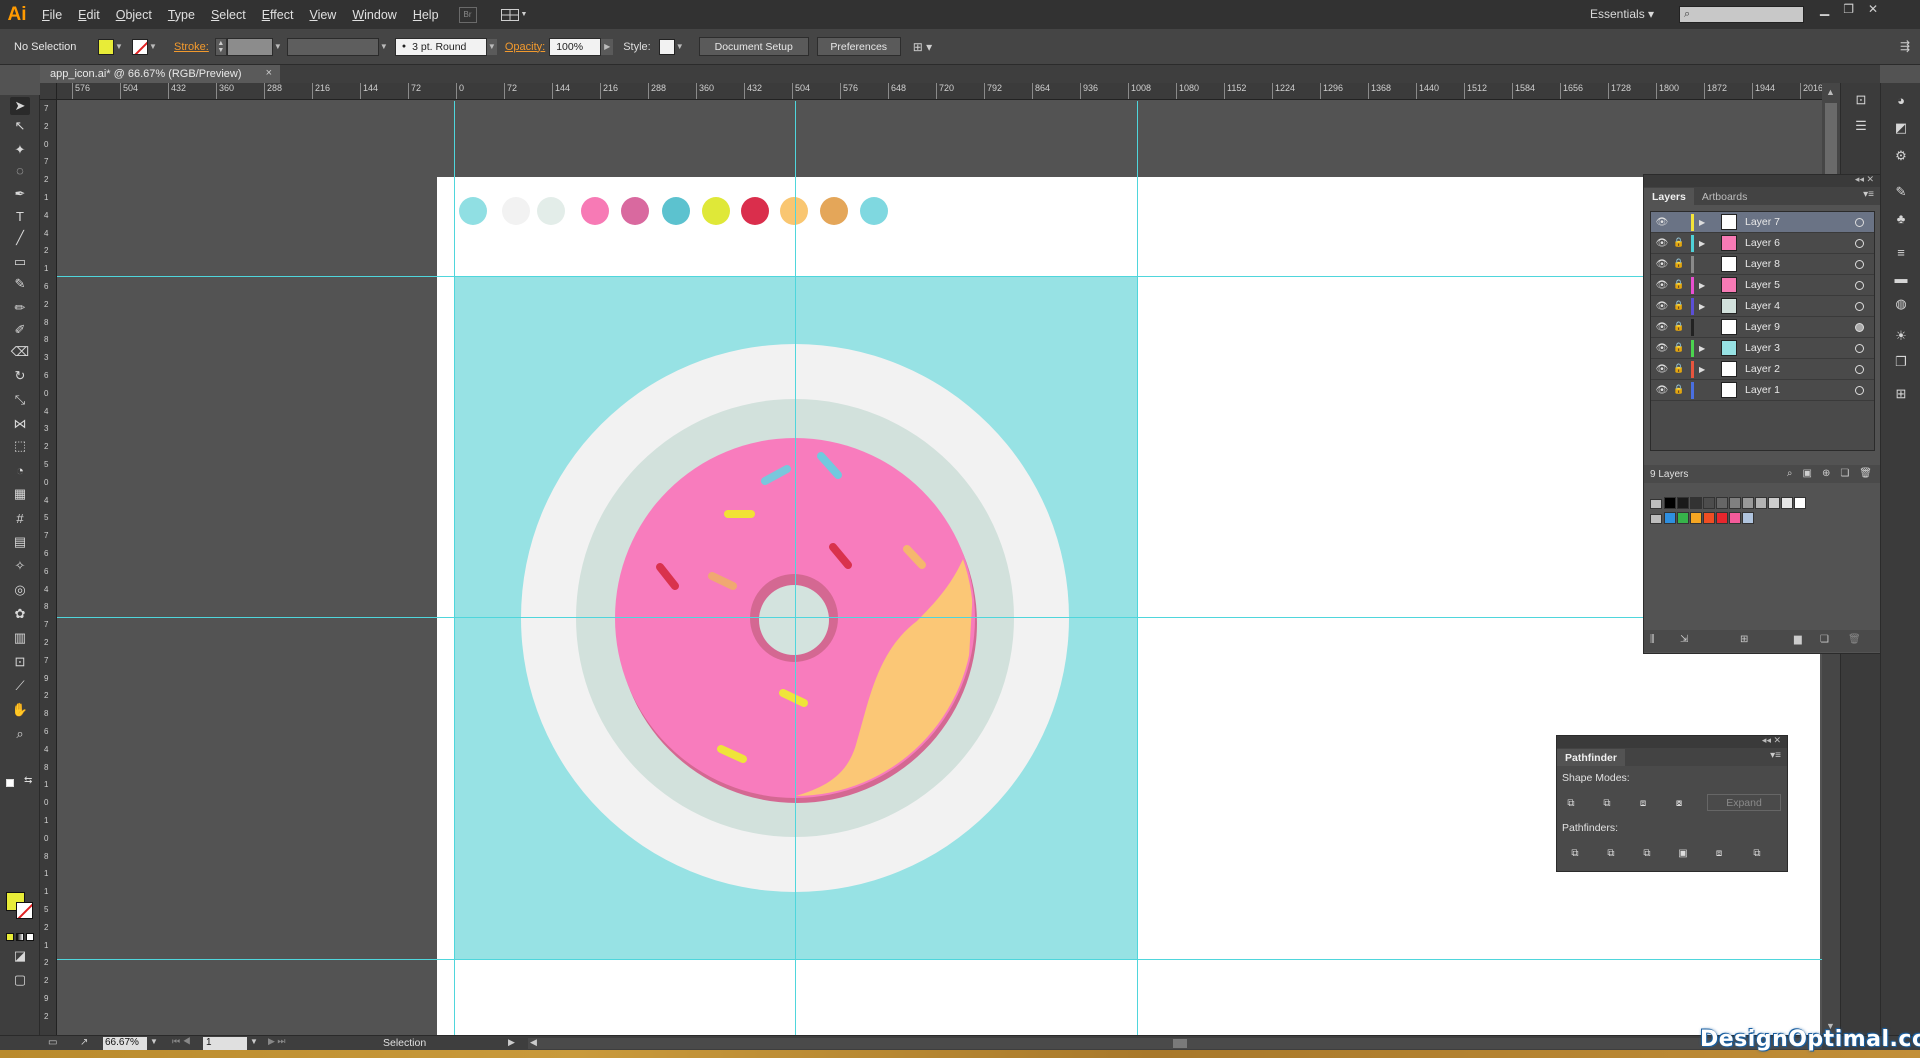 The image size is (1920, 1058). I want to click on artboard-nav-icon: ▭, so click(52, 1042).